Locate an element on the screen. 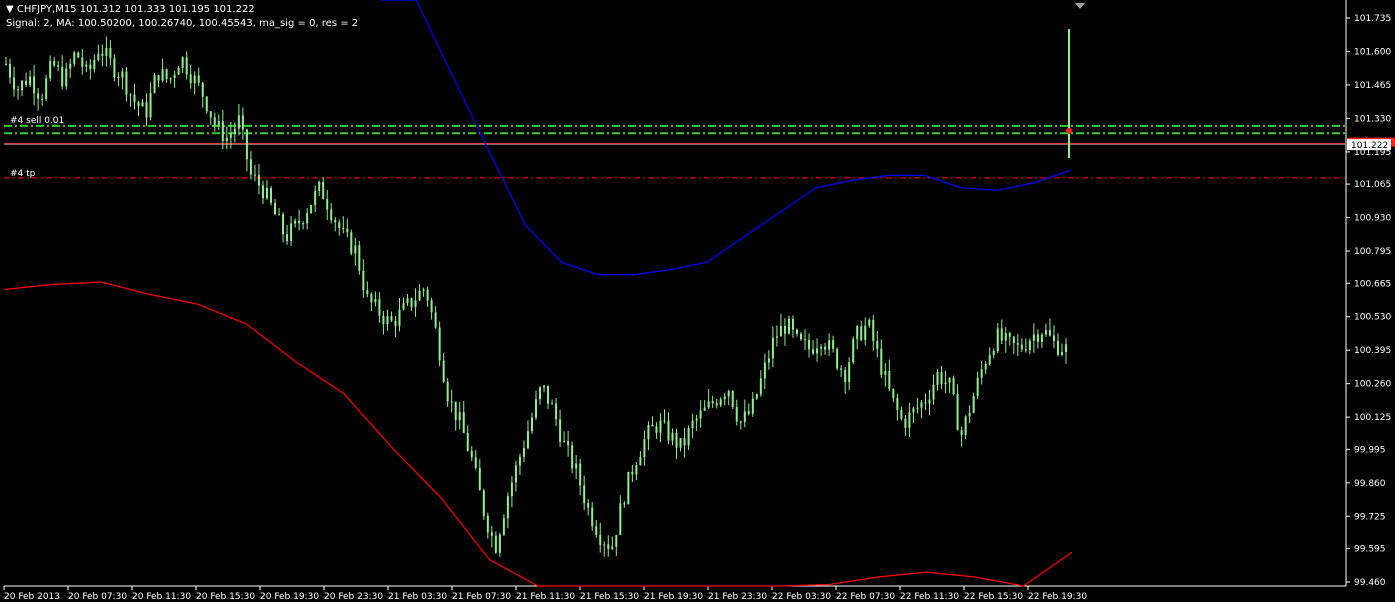 This screenshot has height=602, width=1395. y-tick-label: 101.465 is located at coordinates (1372, 86).